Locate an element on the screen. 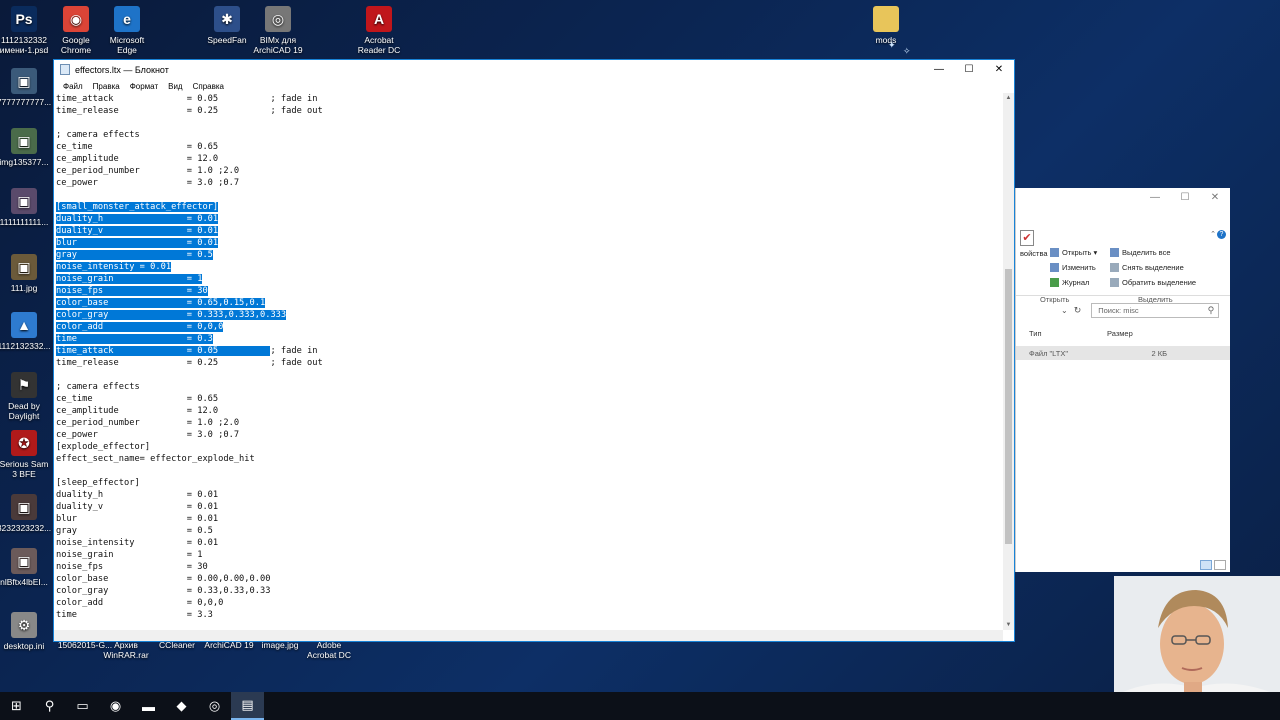  text-line: [sleep_effector] is located at coordinates (529, 483).